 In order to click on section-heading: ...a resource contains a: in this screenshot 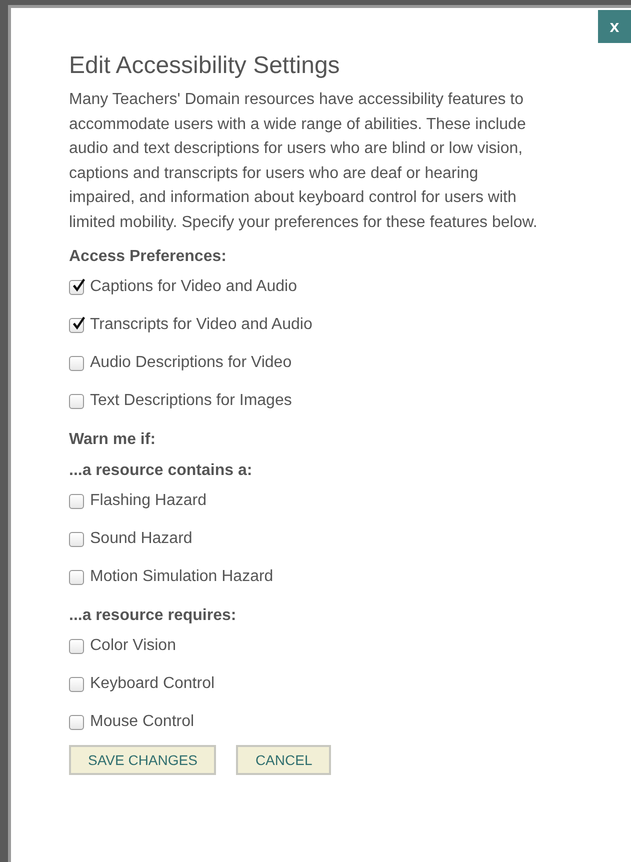, I will do `click(161, 471)`.